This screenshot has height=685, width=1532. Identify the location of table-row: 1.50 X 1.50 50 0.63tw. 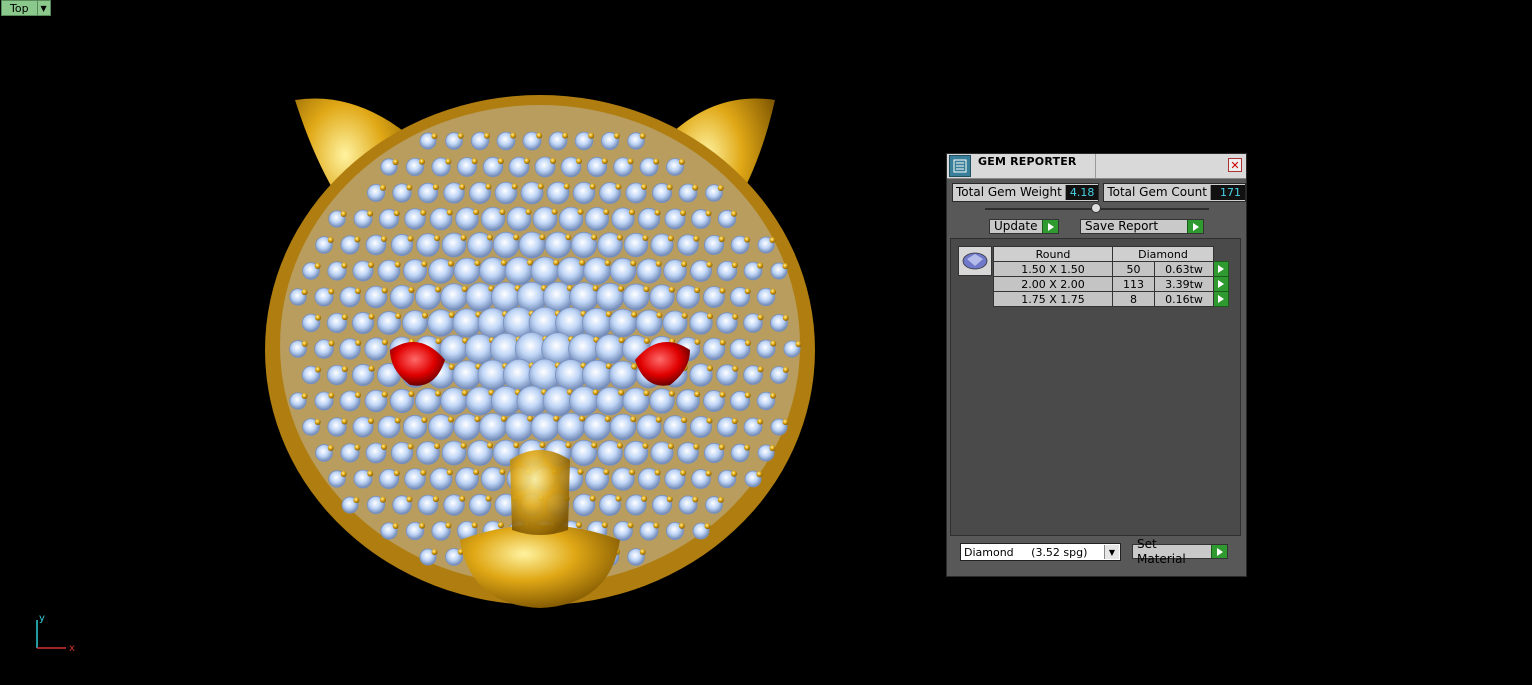
(1111, 269).